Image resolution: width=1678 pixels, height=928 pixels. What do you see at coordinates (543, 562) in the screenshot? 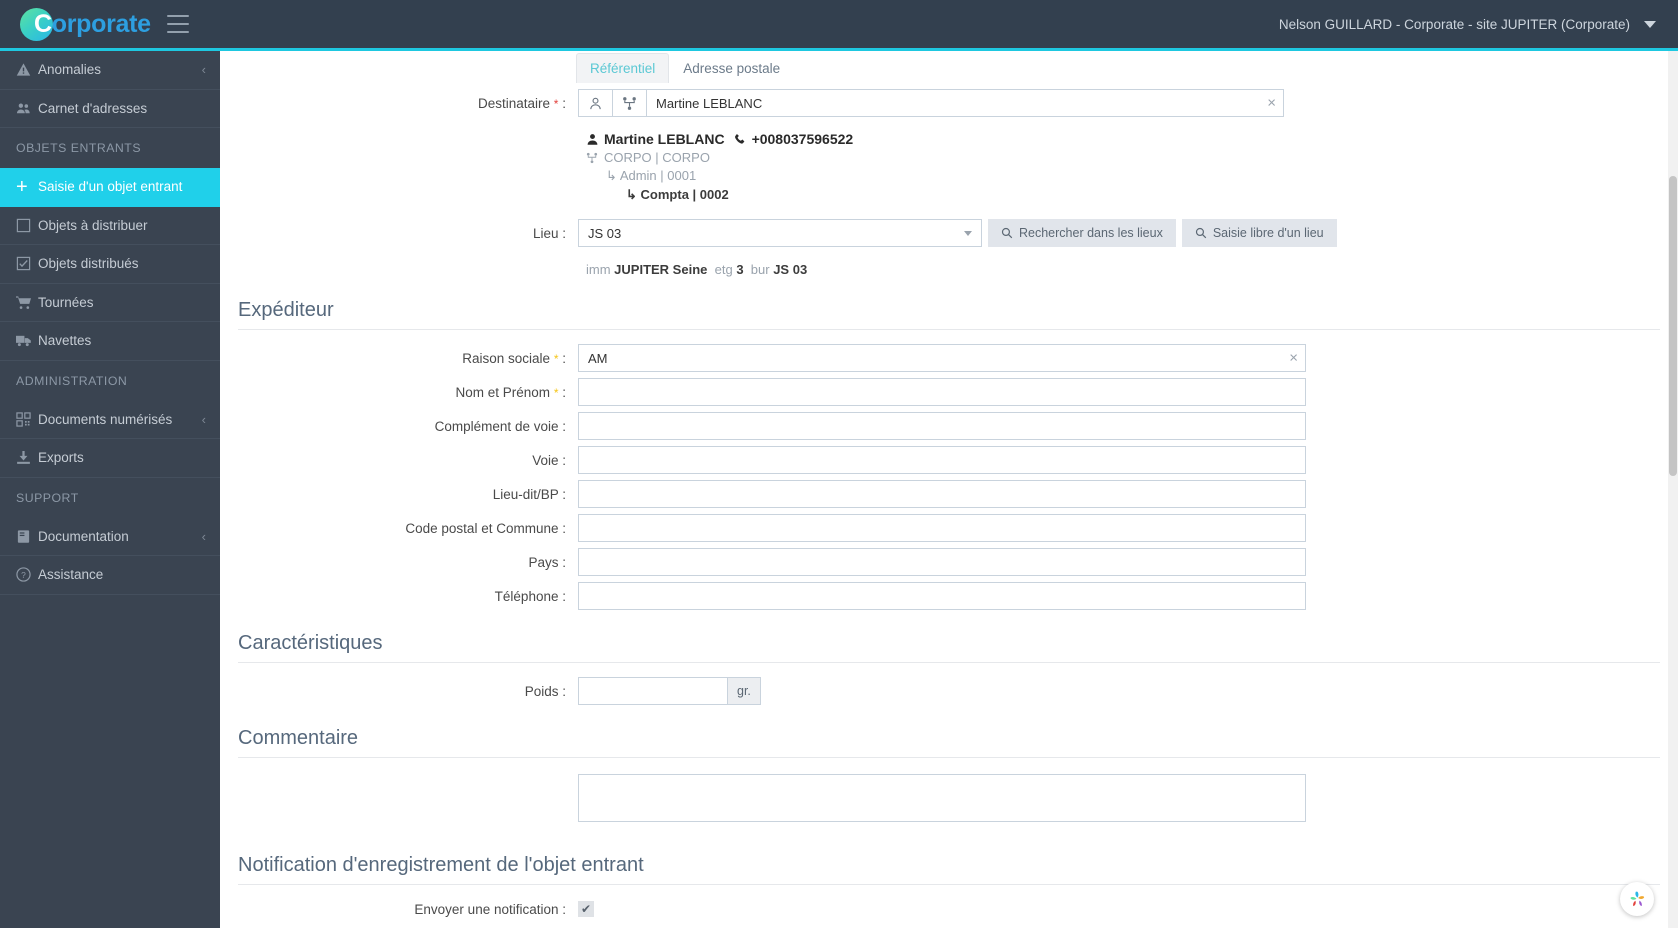
I see `label-text: Pays` at bounding box center [543, 562].